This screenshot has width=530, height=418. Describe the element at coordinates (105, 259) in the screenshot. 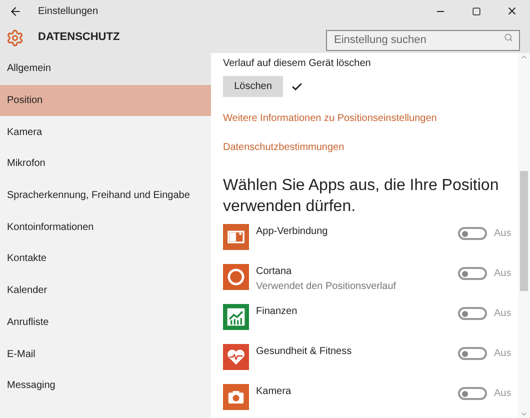

I see `sidebar-item: Kontakte` at that location.